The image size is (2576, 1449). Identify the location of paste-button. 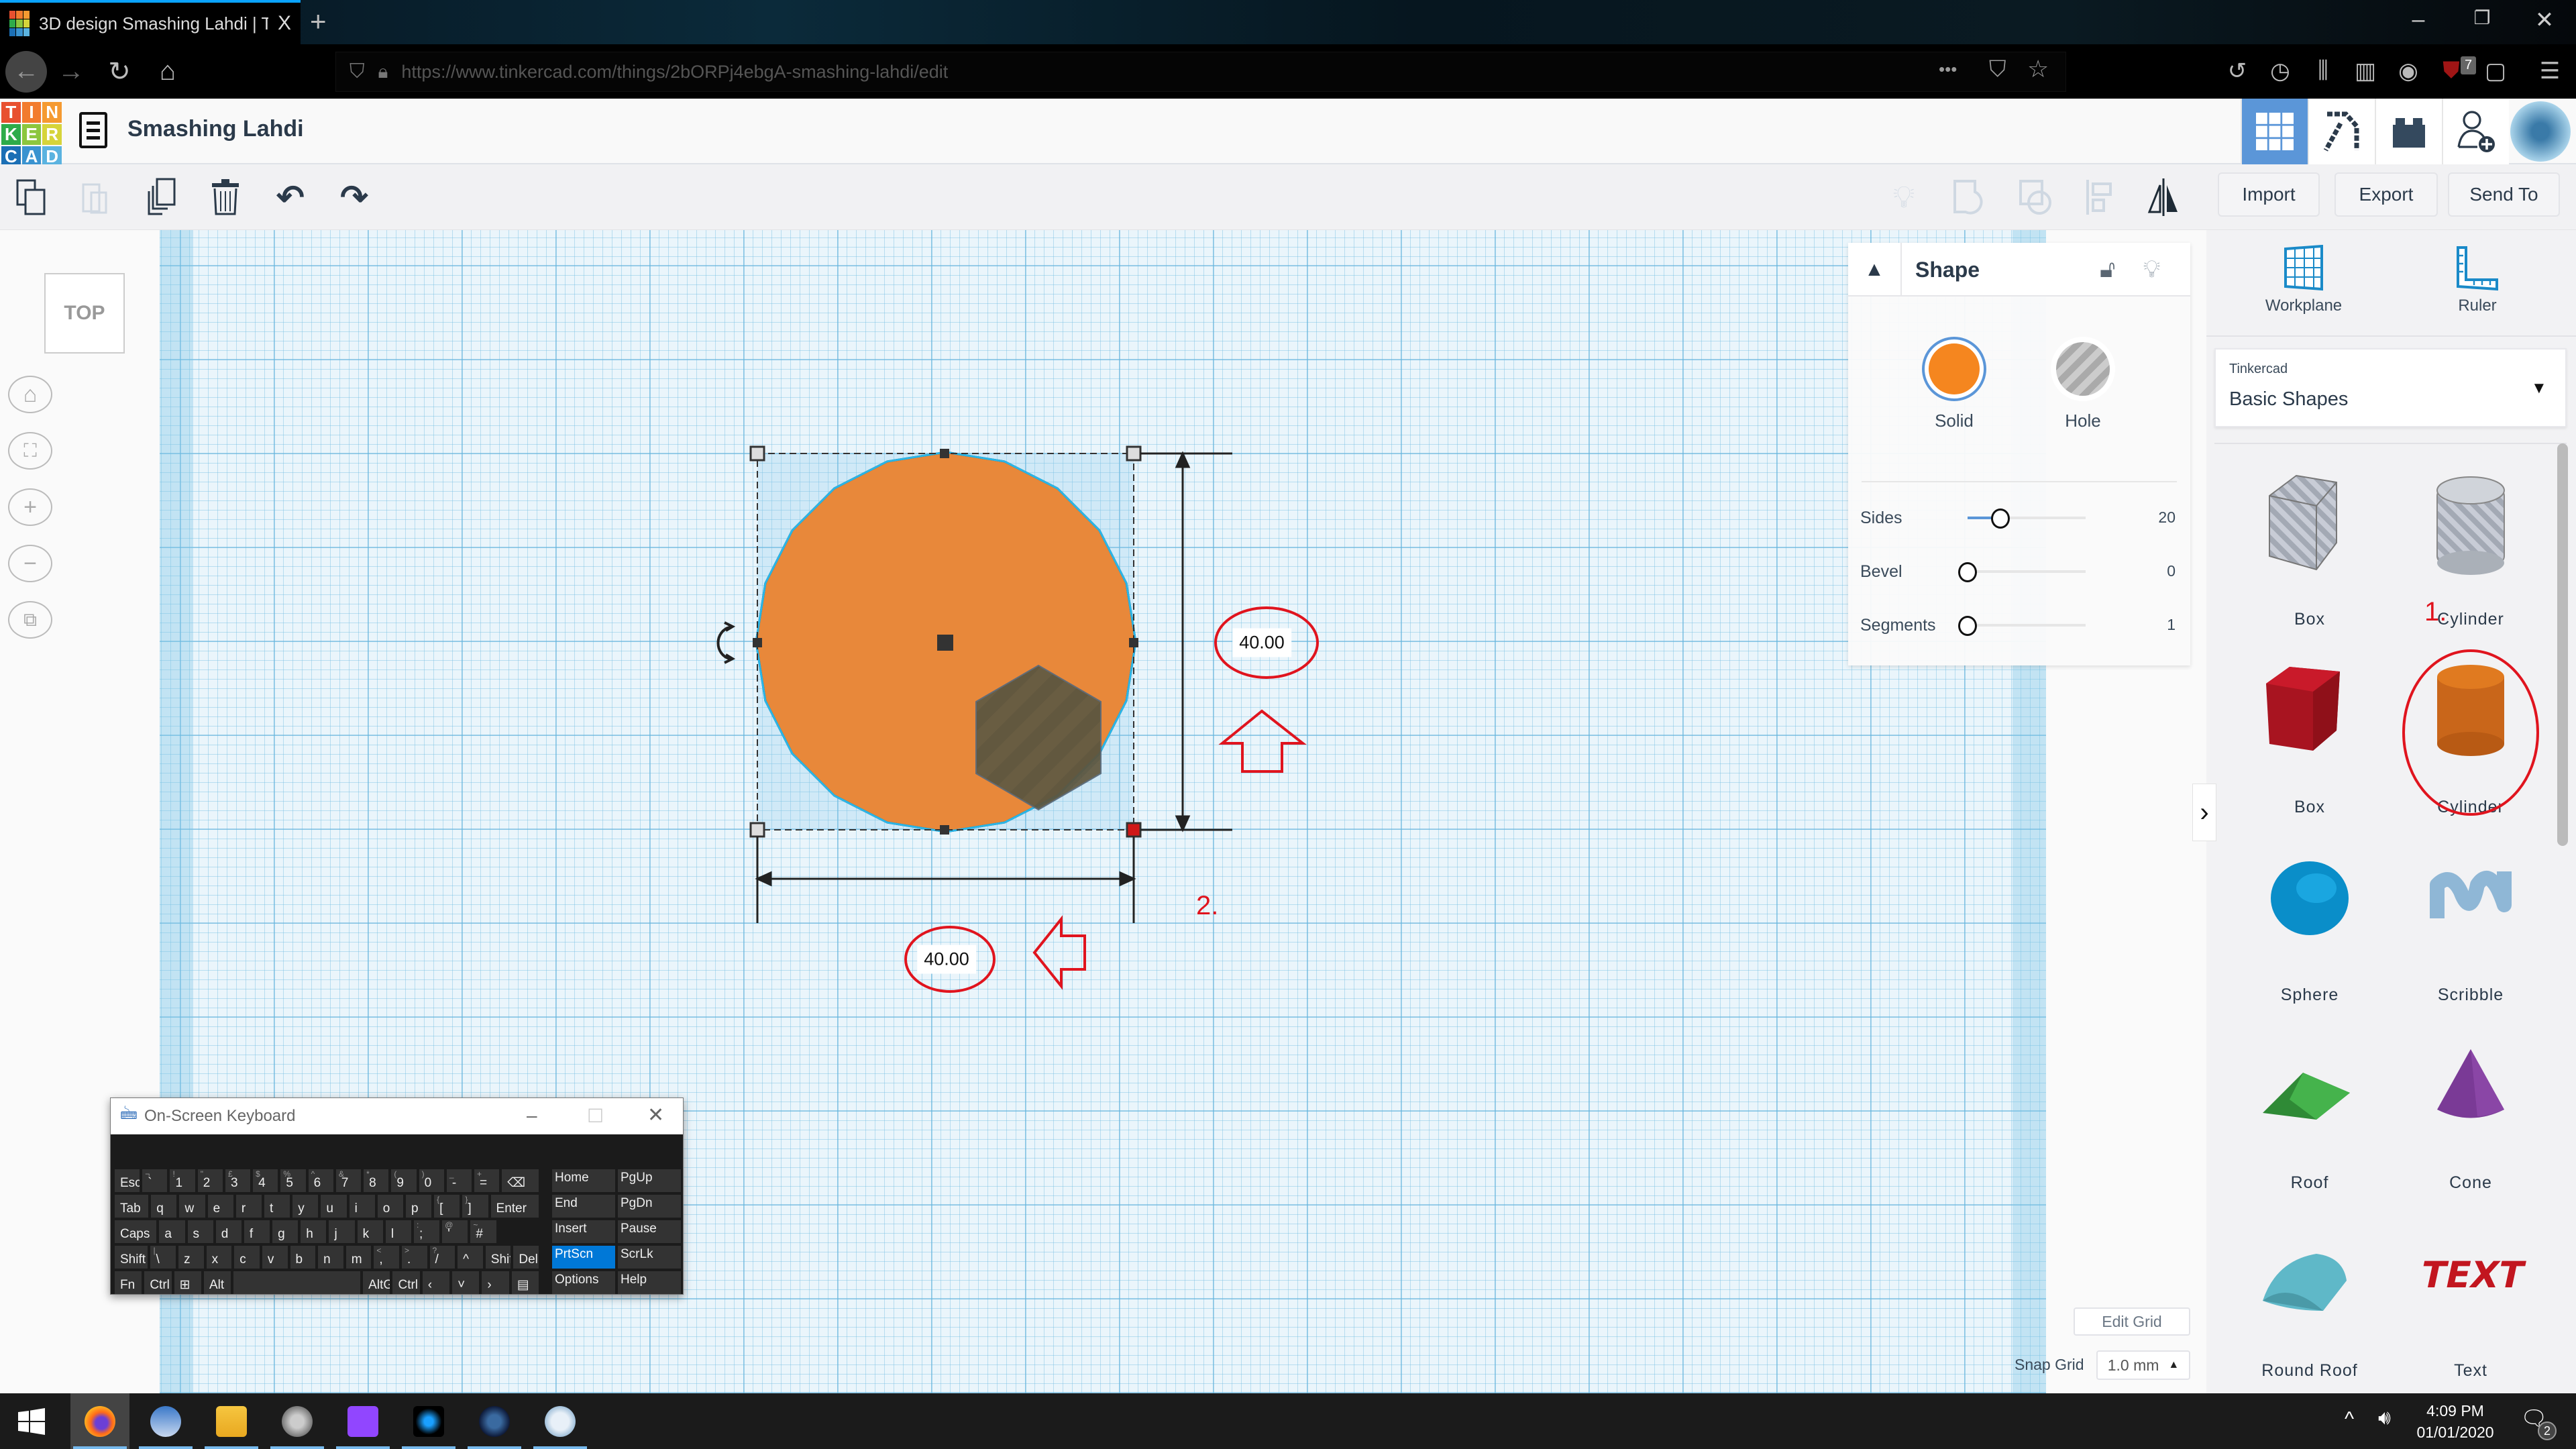
(96, 197).